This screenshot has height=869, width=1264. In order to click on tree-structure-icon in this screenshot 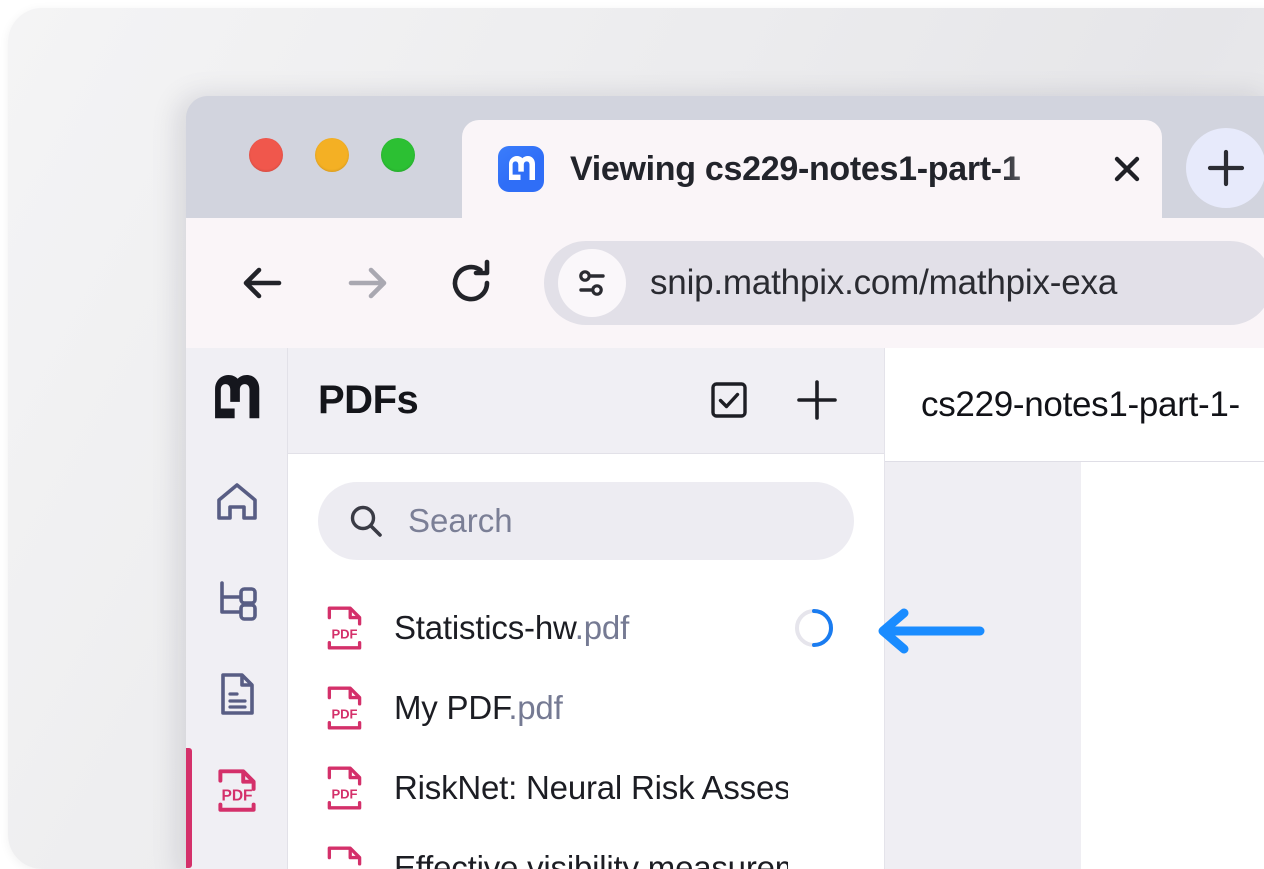, I will do `click(238, 601)`.